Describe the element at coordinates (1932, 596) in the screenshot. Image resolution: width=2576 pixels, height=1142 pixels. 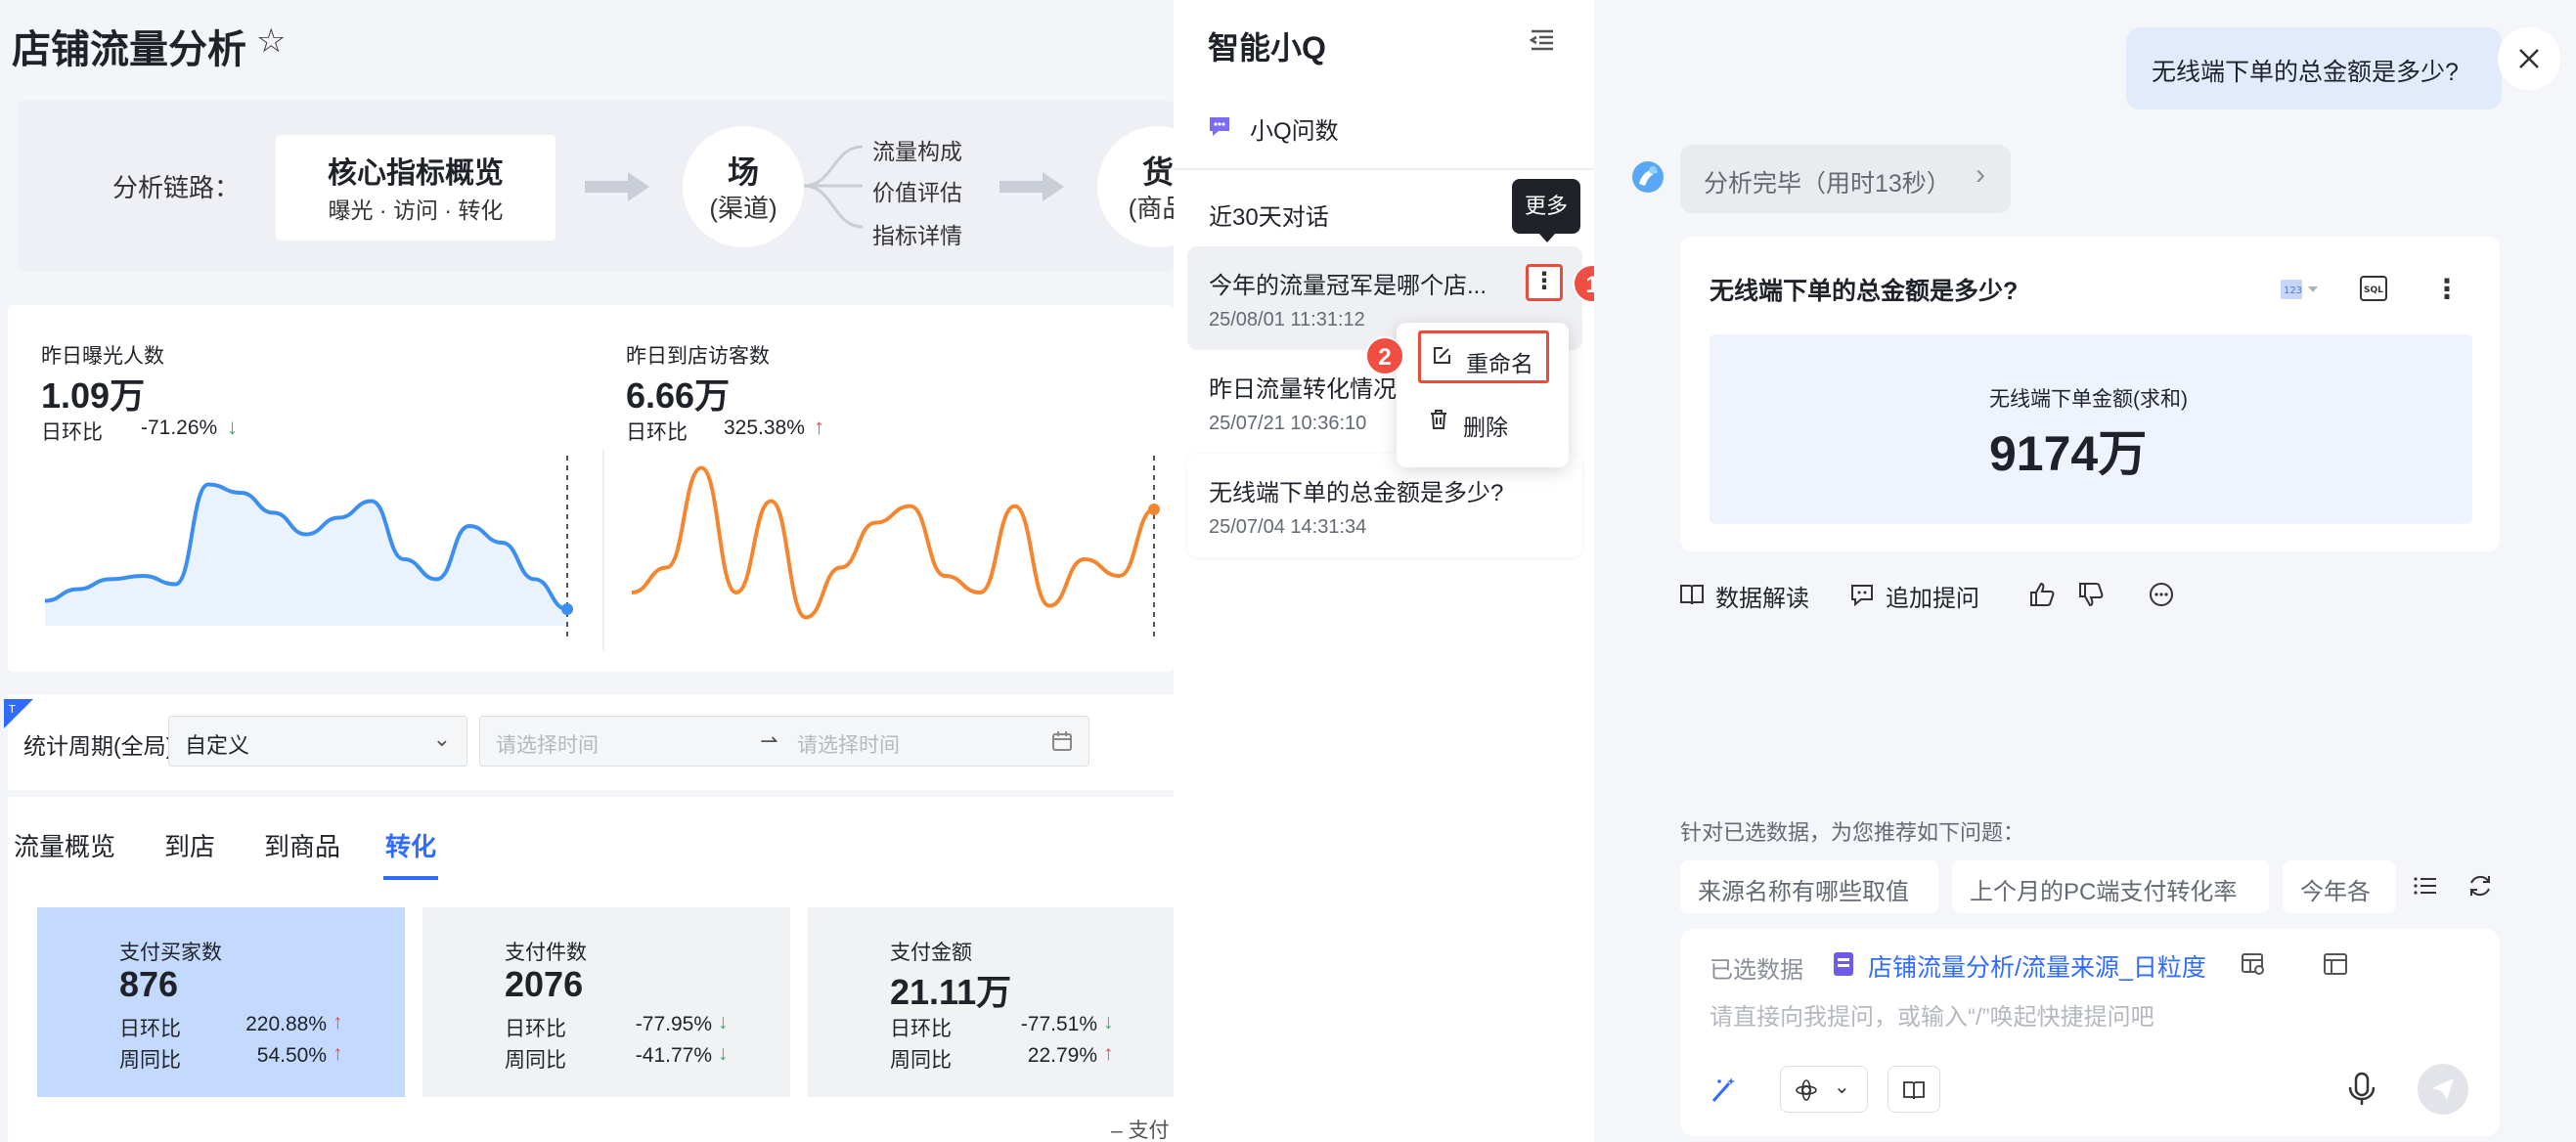
I see `follow-up-button: 追加提问` at that location.